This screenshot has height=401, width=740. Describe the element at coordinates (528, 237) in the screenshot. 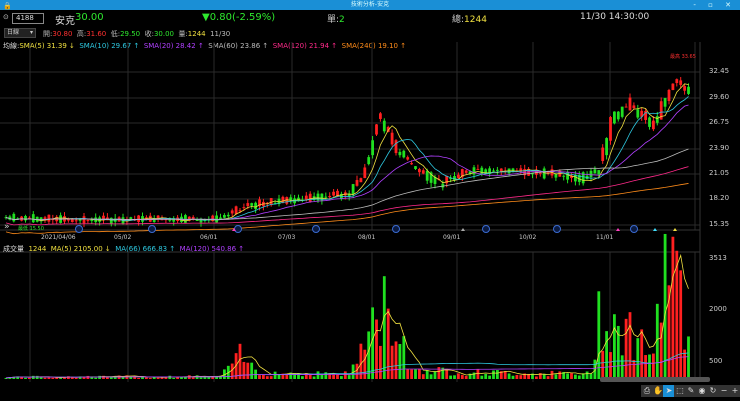

I see `date-axis-label: 10/02` at that location.